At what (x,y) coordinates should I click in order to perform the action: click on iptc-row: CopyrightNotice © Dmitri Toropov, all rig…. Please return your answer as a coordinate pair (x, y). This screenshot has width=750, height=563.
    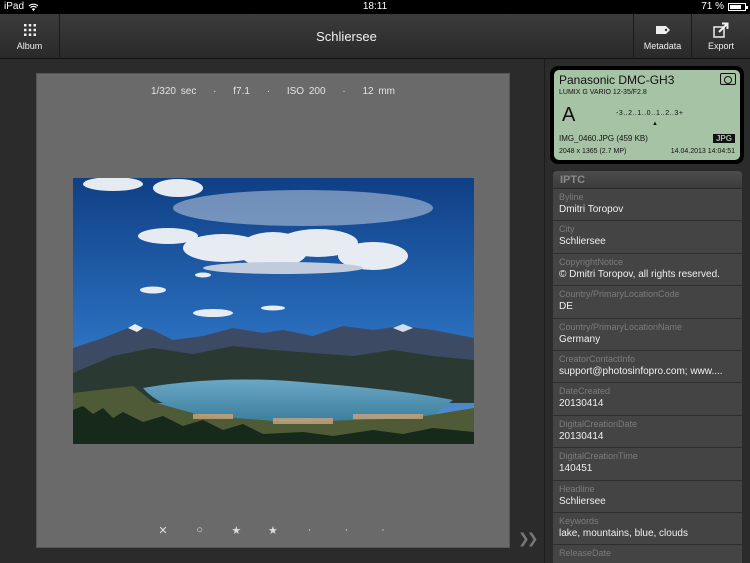
    Looking at the image, I should click on (647, 270).